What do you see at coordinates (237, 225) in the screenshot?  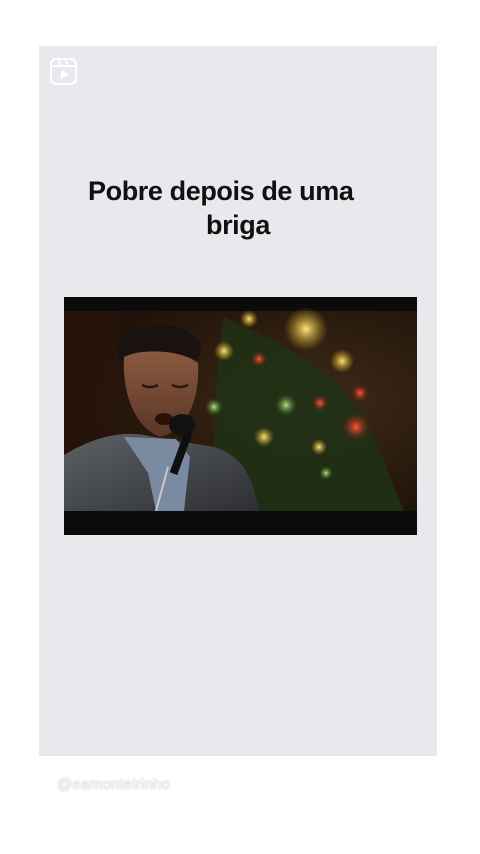 I see `meme-caption-line2: briga` at bounding box center [237, 225].